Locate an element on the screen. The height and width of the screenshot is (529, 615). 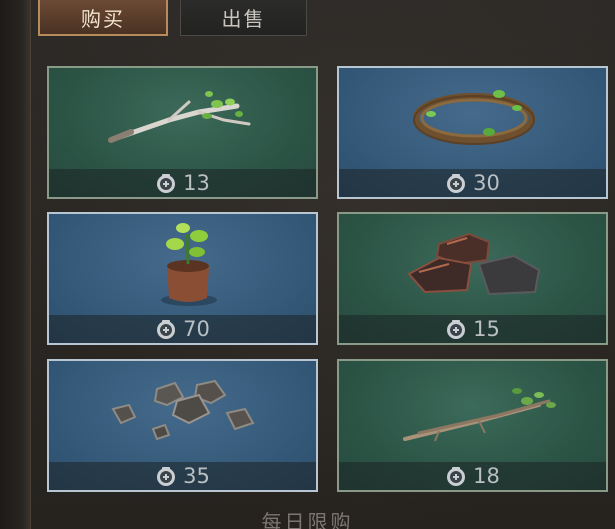
price-bar: 18 is located at coordinates (472, 476).